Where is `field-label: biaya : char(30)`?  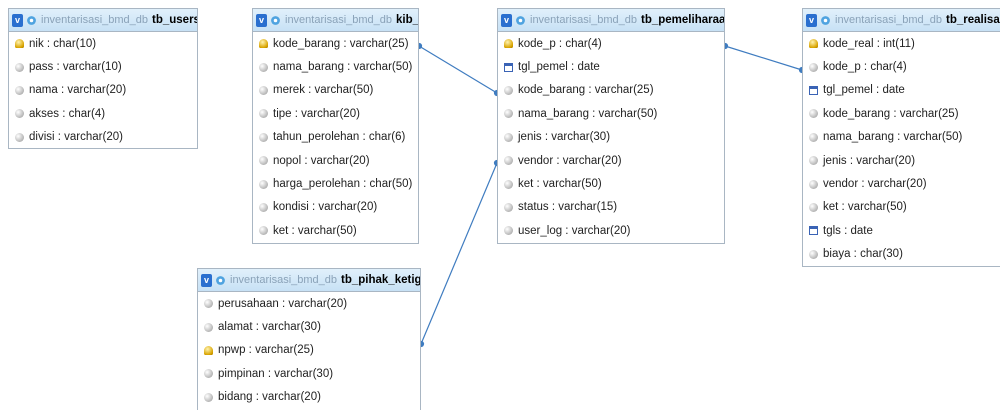
field-label: biaya : char(30) is located at coordinates (863, 254).